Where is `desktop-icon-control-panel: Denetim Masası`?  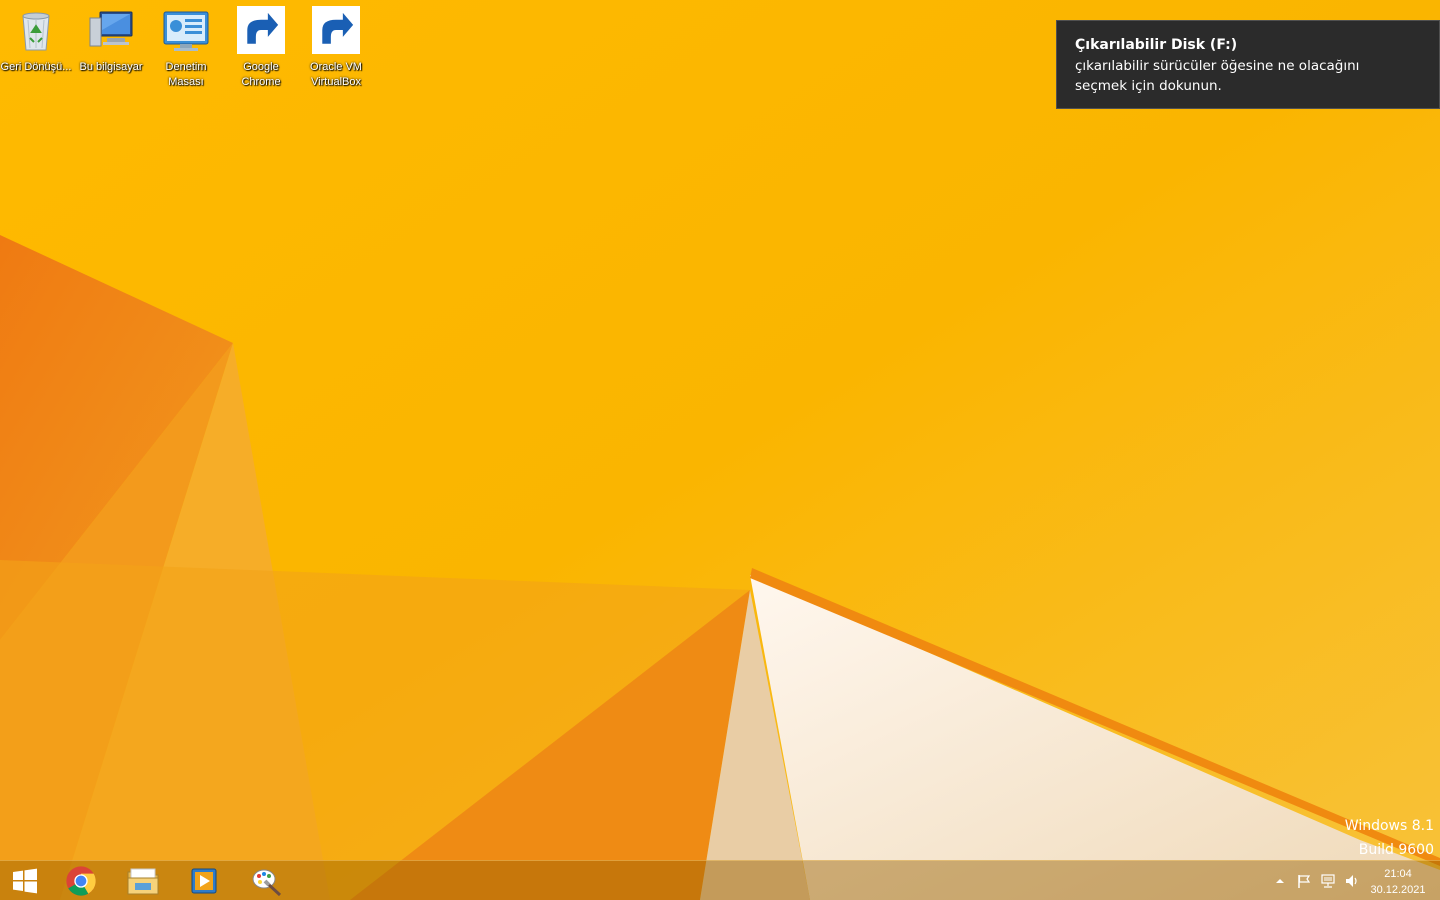 desktop-icon-control-panel: Denetim Masası is located at coordinates (186, 48).